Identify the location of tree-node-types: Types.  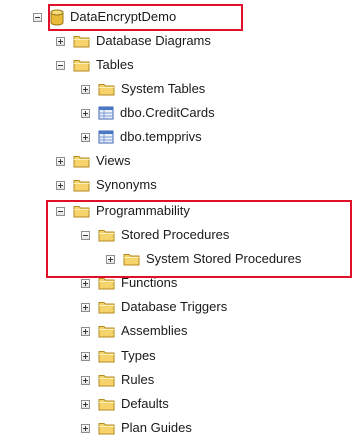
(118, 356).